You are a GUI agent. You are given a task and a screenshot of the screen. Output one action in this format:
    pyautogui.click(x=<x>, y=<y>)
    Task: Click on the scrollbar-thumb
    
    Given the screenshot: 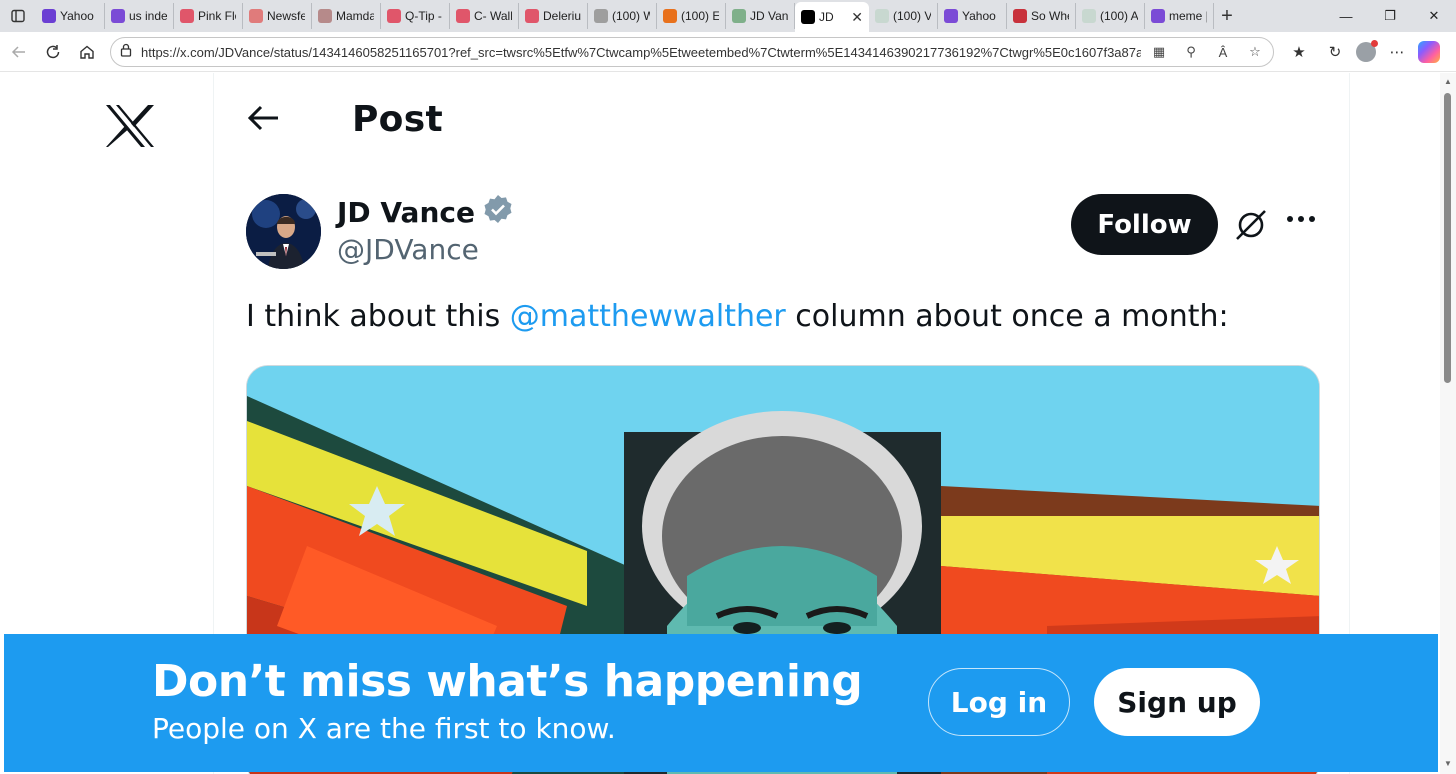 What is the action you would take?
    pyautogui.click(x=1447, y=238)
    